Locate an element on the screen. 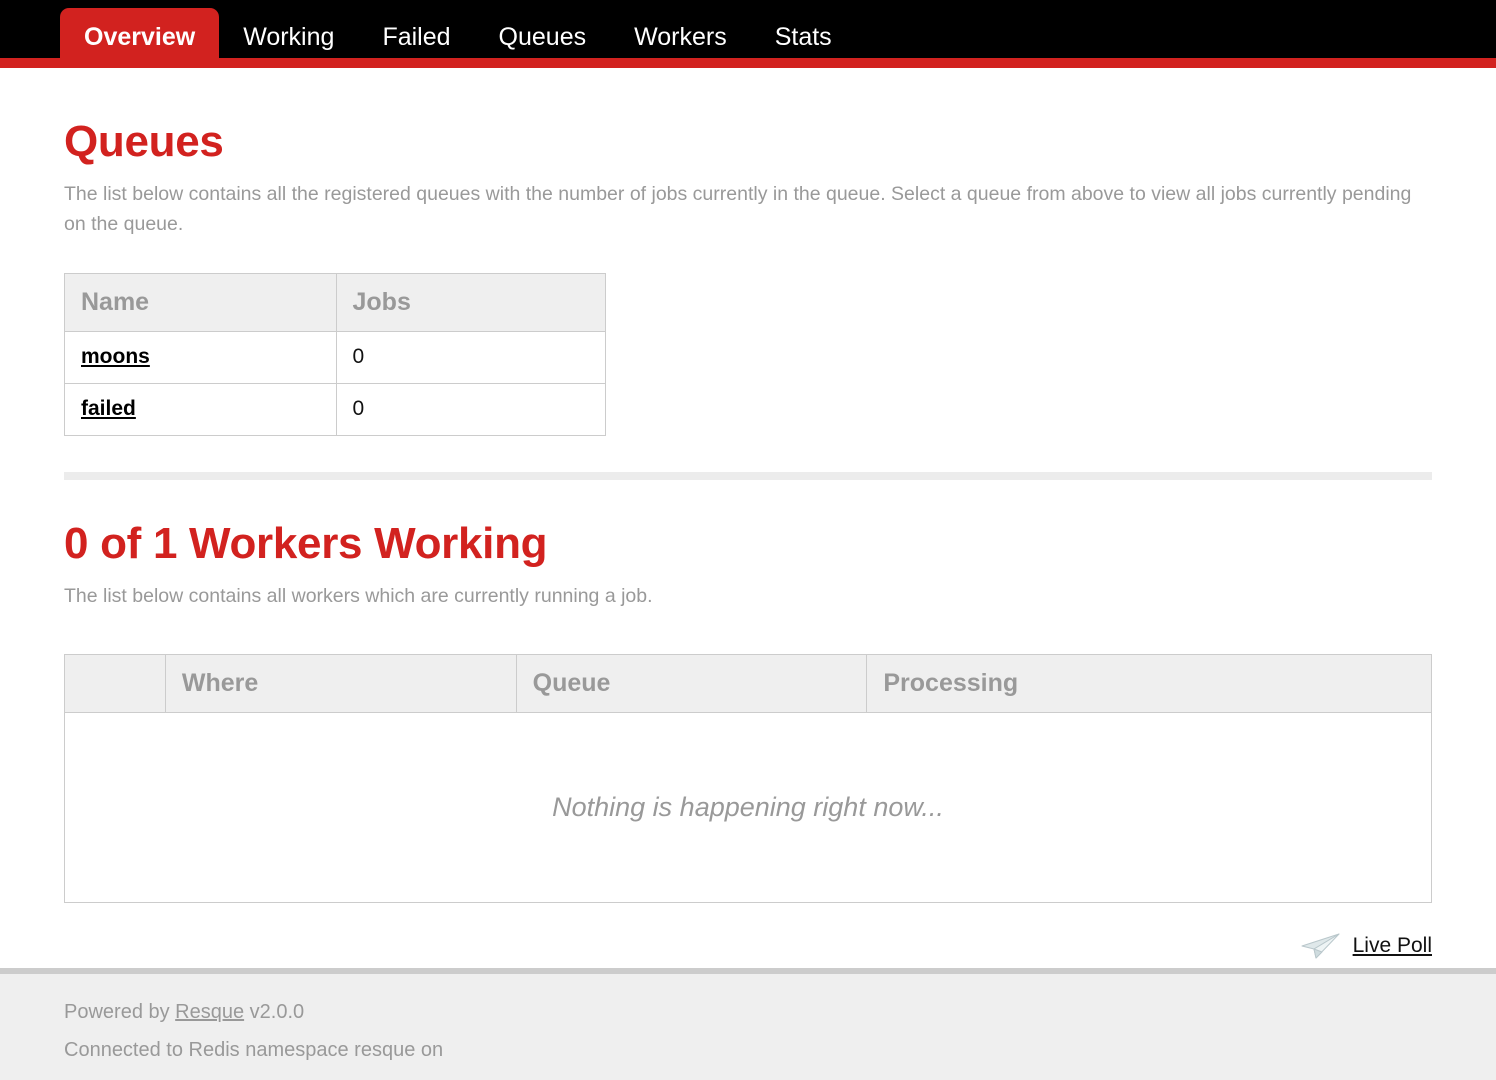  workers-col-processing: Processing is located at coordinates (1149, 684).